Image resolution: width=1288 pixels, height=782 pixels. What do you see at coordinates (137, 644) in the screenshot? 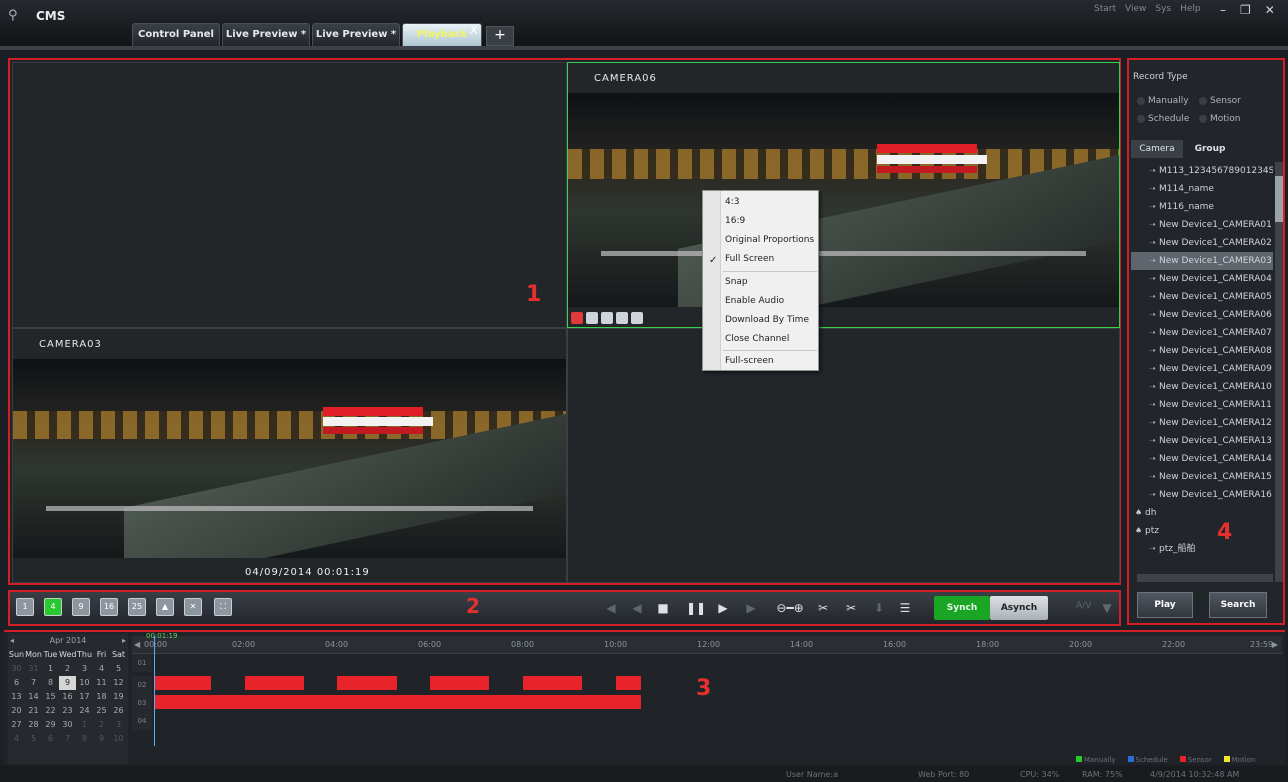
I see `scroll-left-icon: ◀` at bounding box center [137, 644].